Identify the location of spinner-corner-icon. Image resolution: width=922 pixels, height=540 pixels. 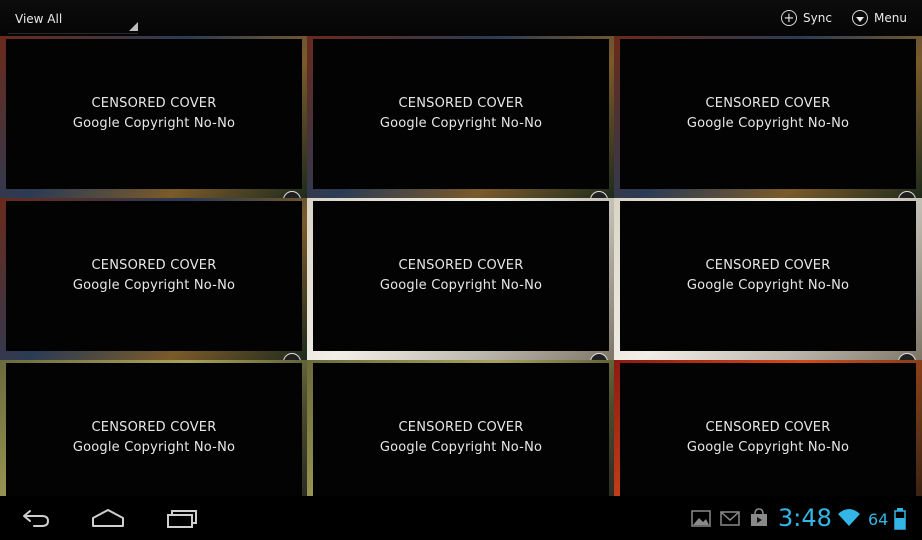
(133, 26).